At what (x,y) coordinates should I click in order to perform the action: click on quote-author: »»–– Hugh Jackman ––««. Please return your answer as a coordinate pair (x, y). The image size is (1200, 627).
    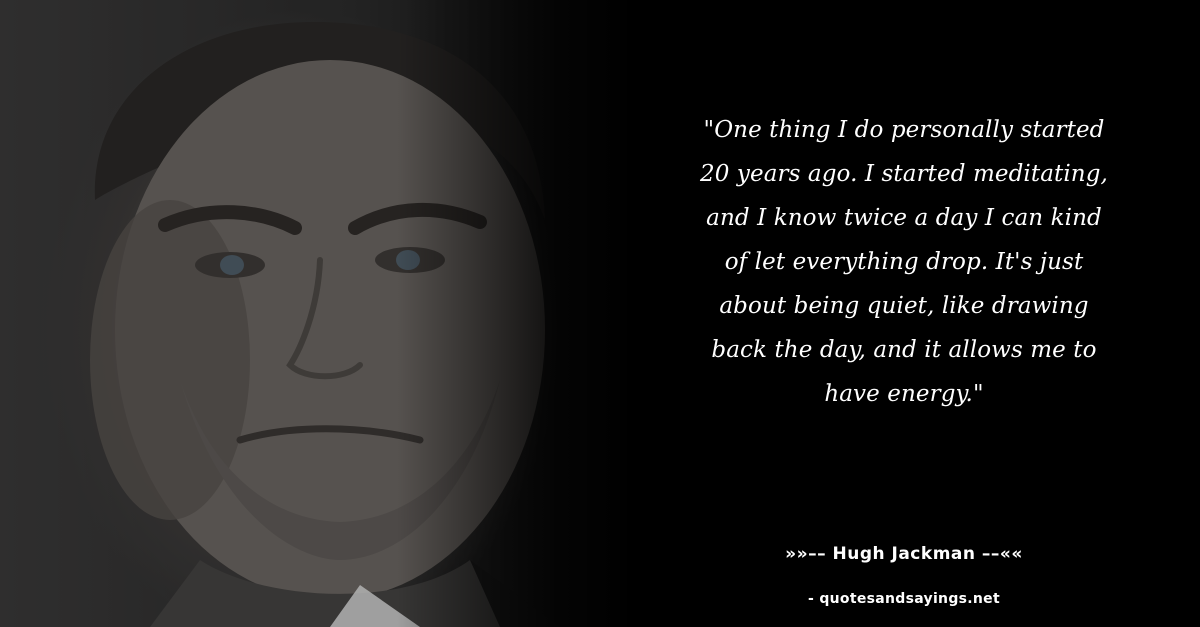
    Looking at the image, I should click on (904, 554).